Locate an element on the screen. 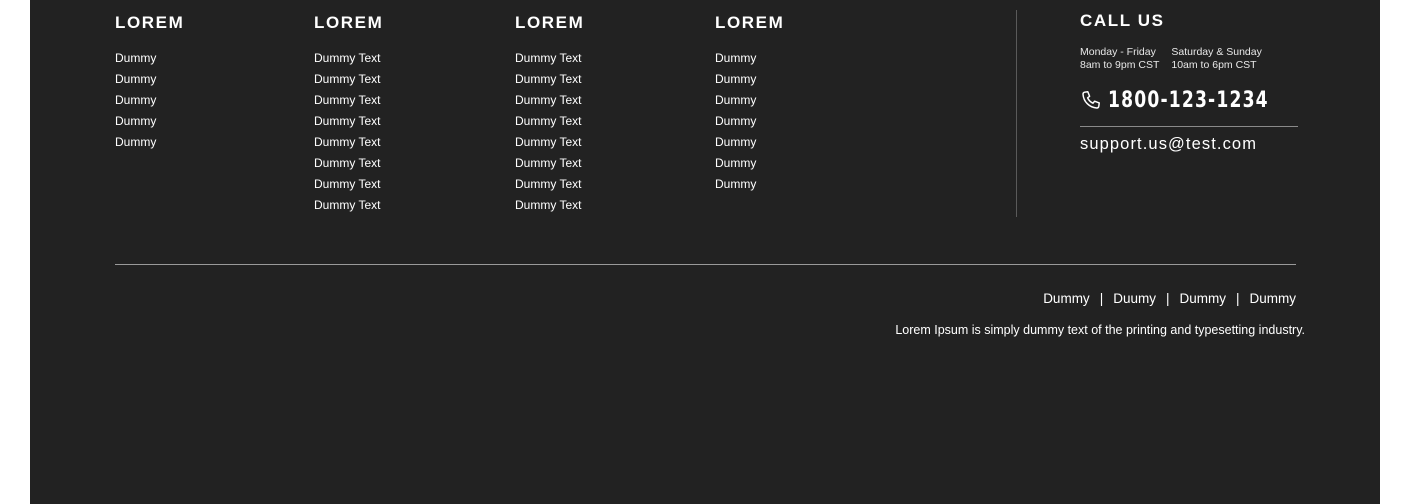 This screenshot has width=1408, height=504. footer-column-1: LOREM Dummy Dummy Dummy Dummy Dummy is located at coordinates (149, 82).